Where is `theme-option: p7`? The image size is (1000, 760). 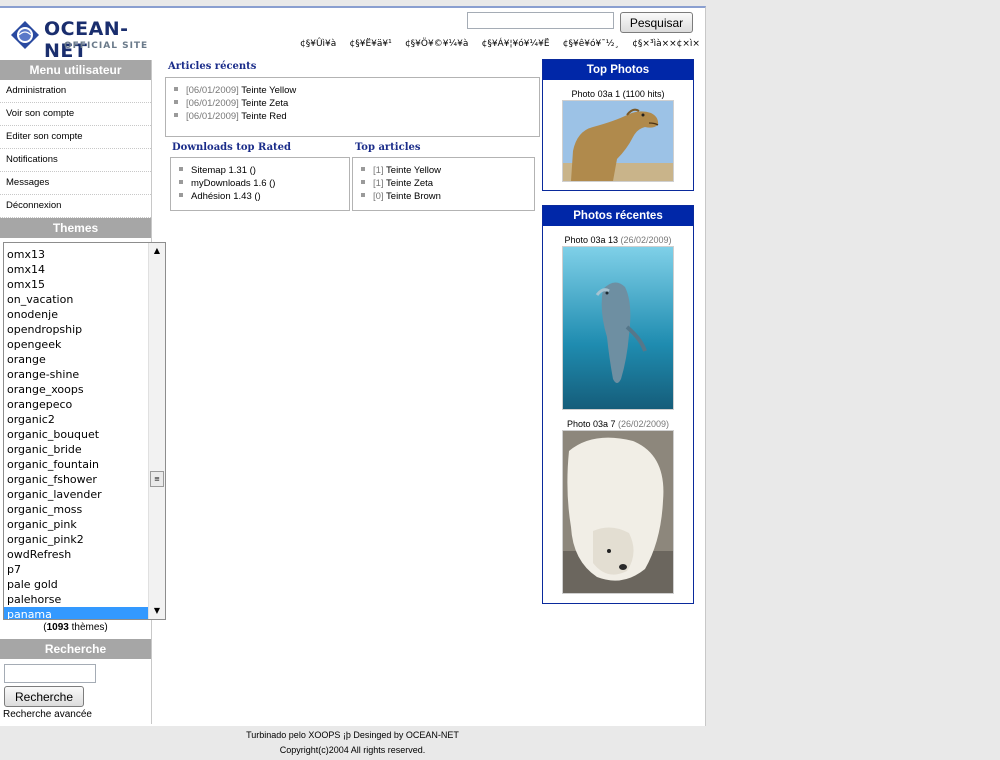 theme-option: p7 is located at coordinates (76, 569).